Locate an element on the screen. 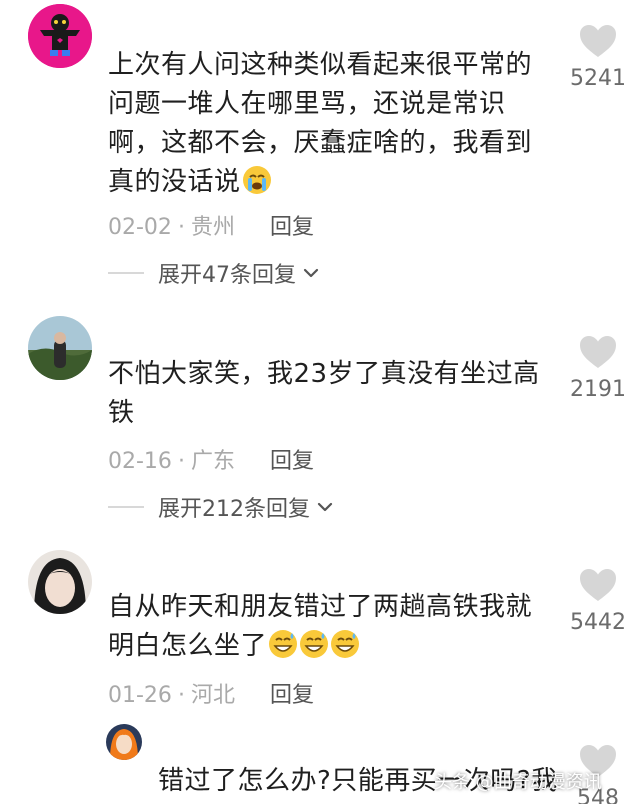 The width and height of the screenshot is (640, 804). watermark: 头条 @曲奇动漫资讯 is located at coordinates (518, 782).